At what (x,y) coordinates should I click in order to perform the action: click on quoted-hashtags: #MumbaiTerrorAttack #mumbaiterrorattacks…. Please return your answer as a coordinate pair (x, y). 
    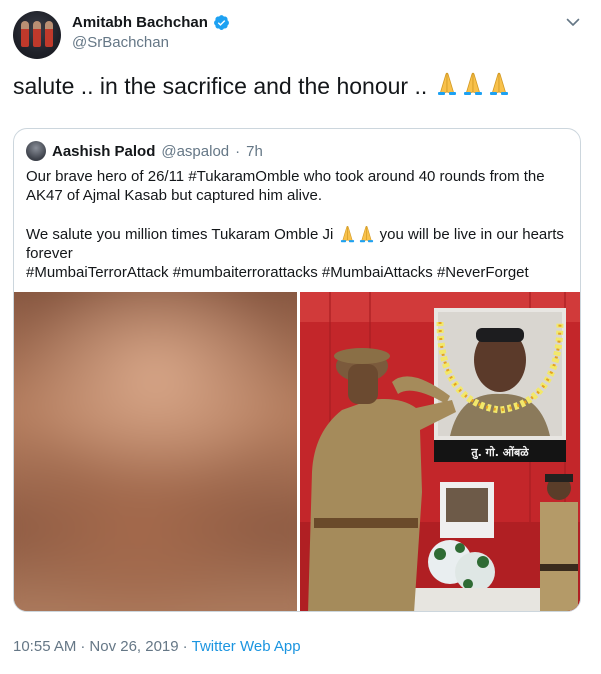
    Looking at the image, I should click on (298, 272).